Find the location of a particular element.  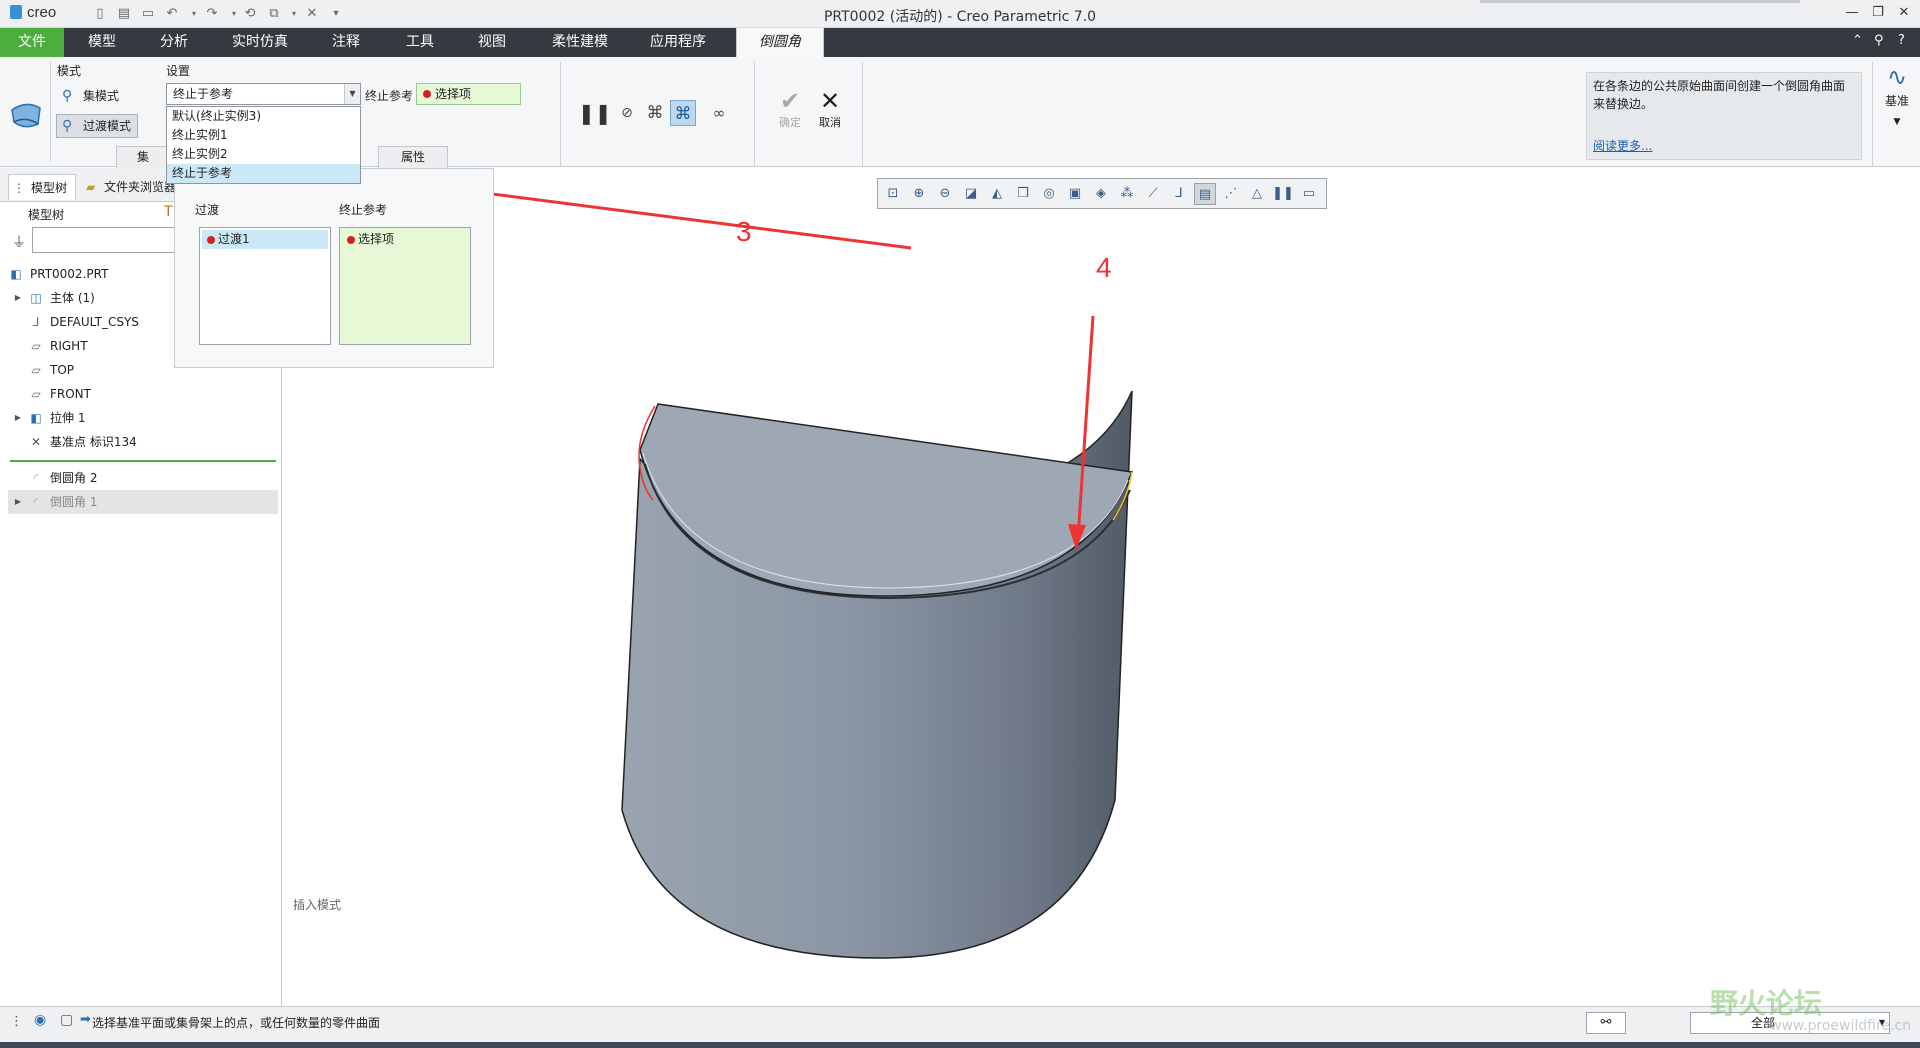

tree-item-round-1: ▶ ◜ 倒圆角 1 is located at coordinates (143, 502).